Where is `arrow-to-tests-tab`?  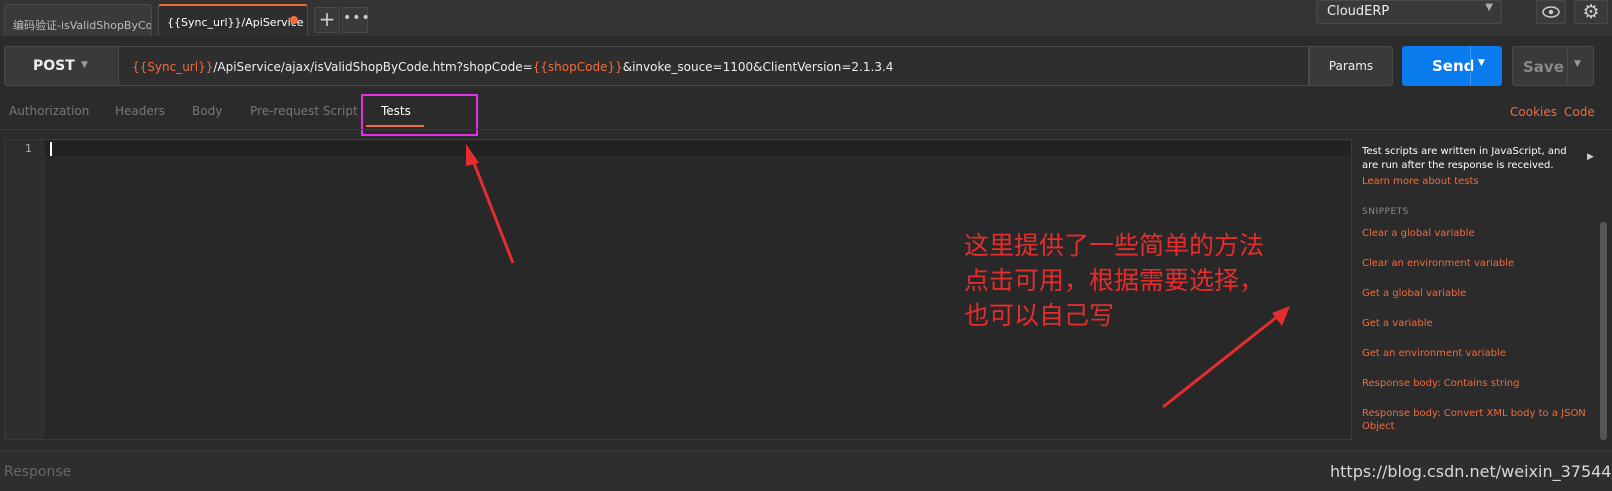
arrow-to-tests-tab is located at coordinates (490, 204).